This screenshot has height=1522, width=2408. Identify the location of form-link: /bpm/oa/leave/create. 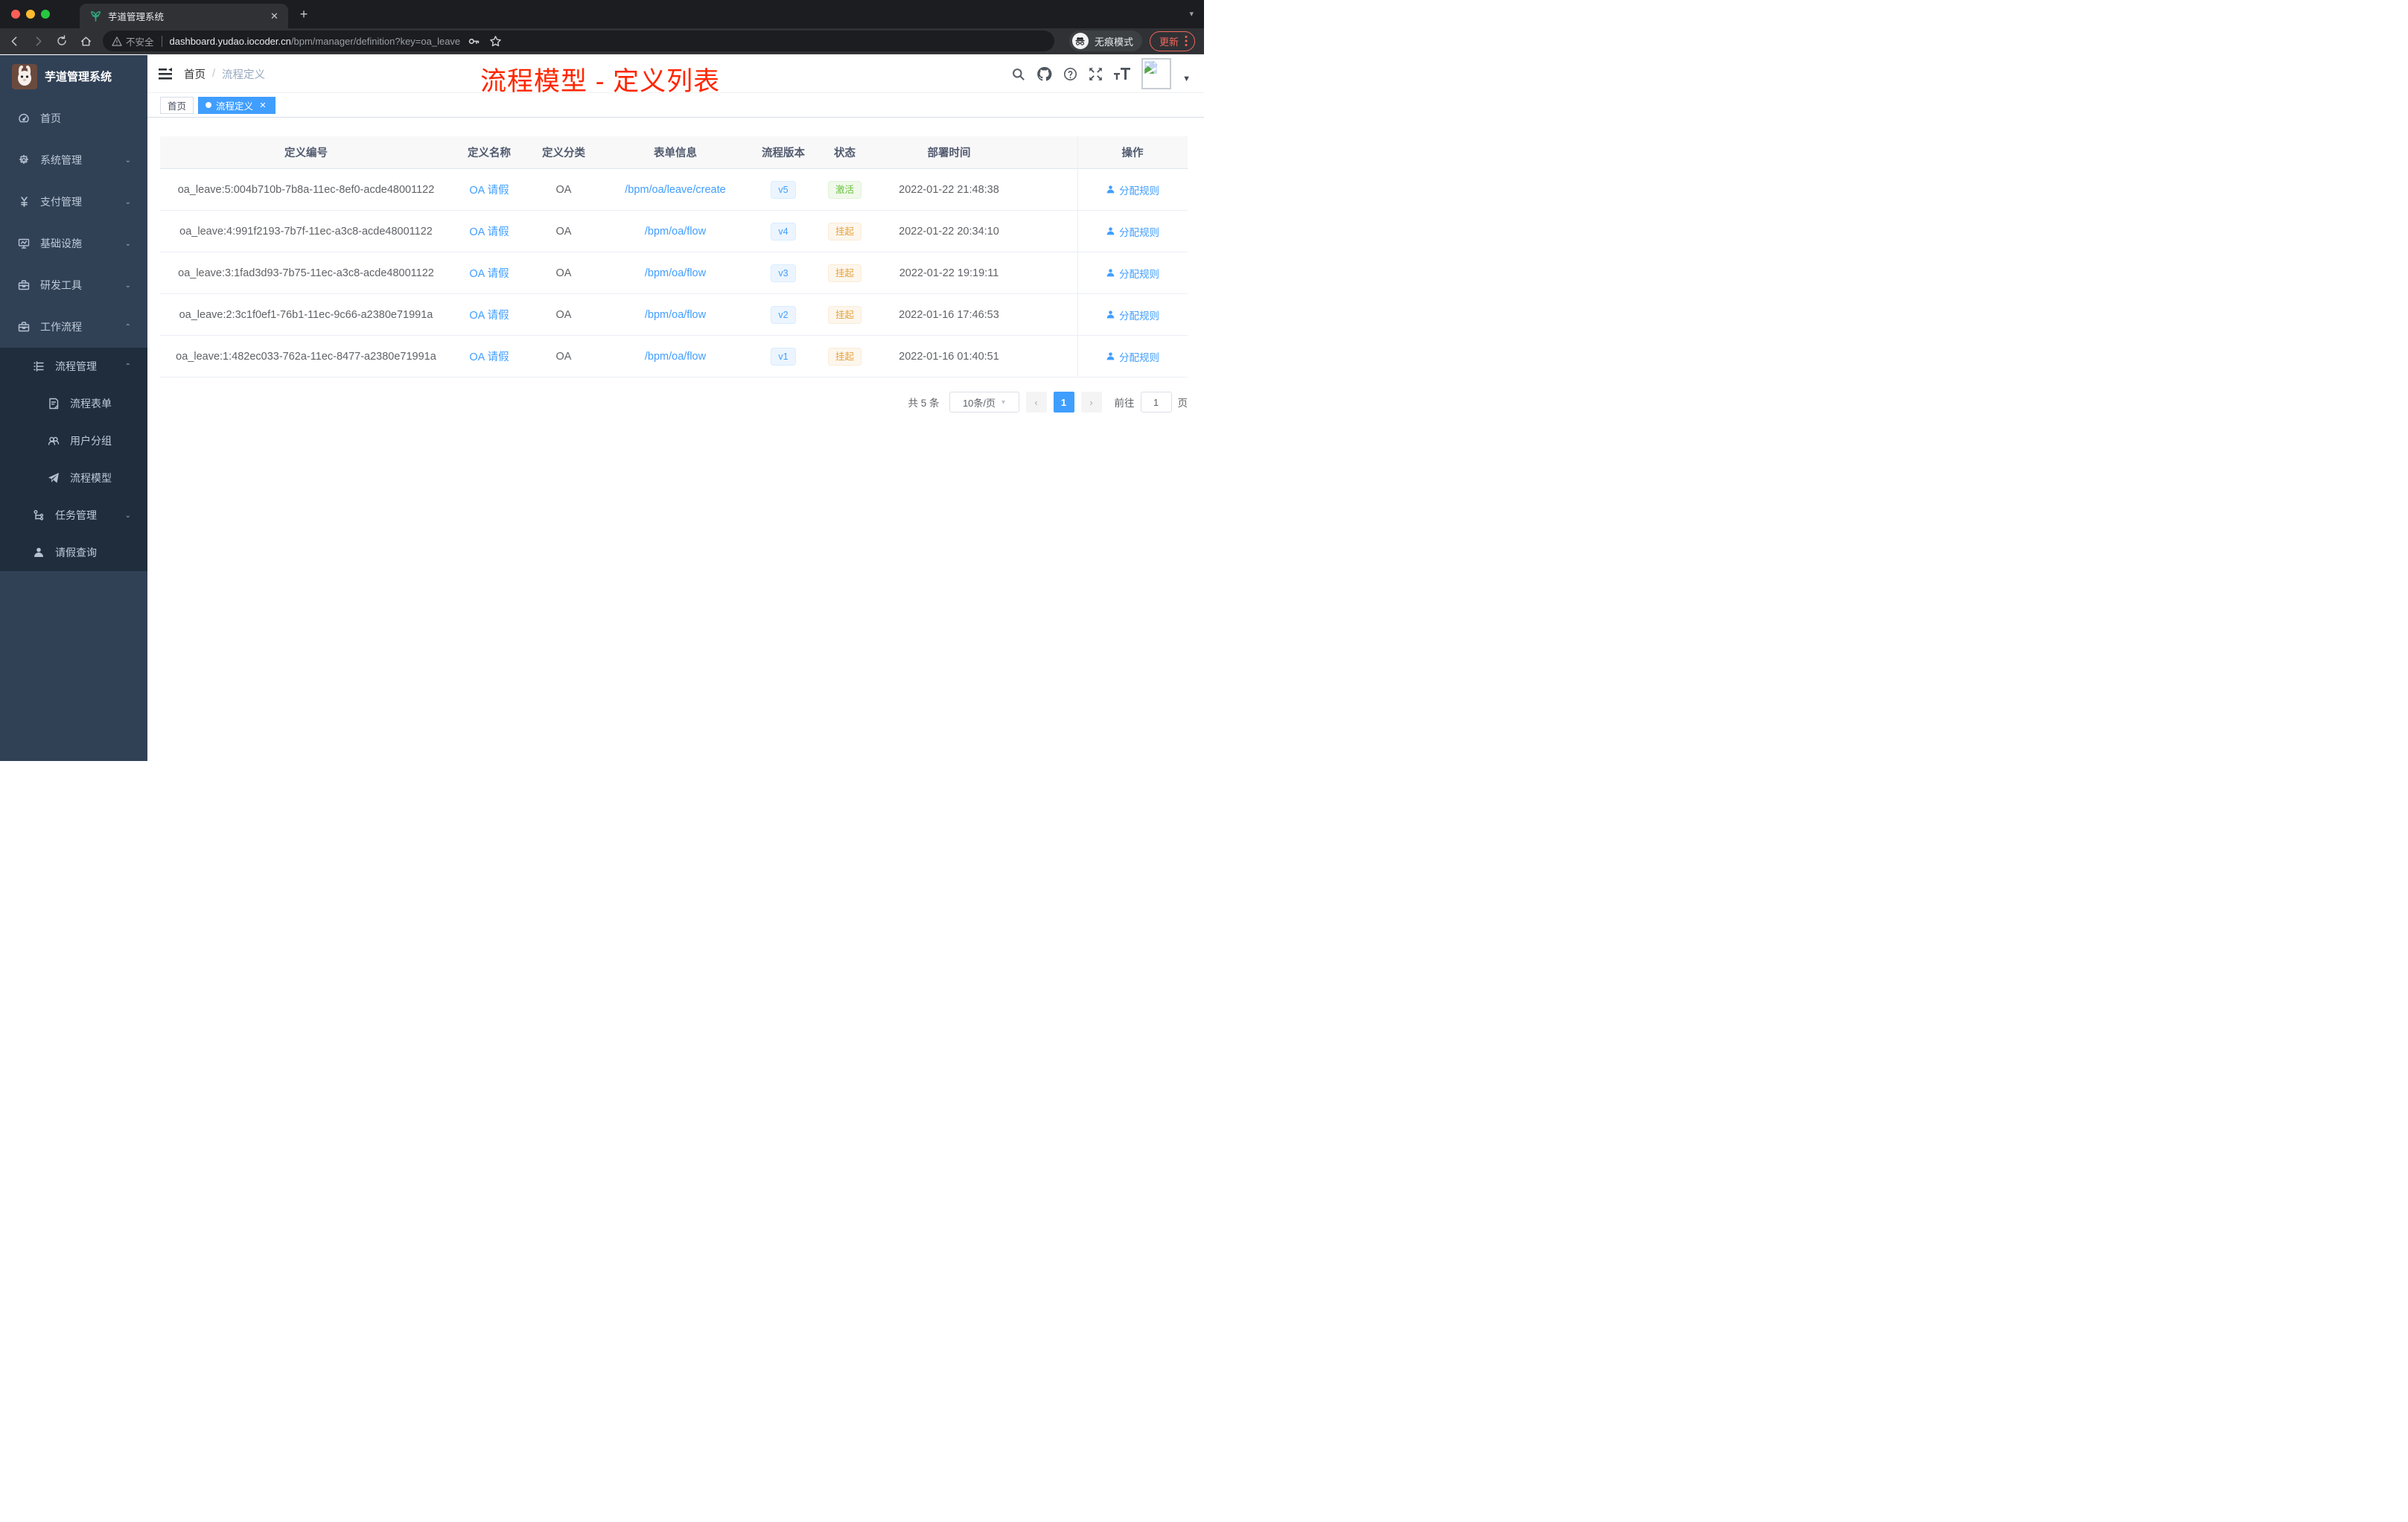
(675, 190).